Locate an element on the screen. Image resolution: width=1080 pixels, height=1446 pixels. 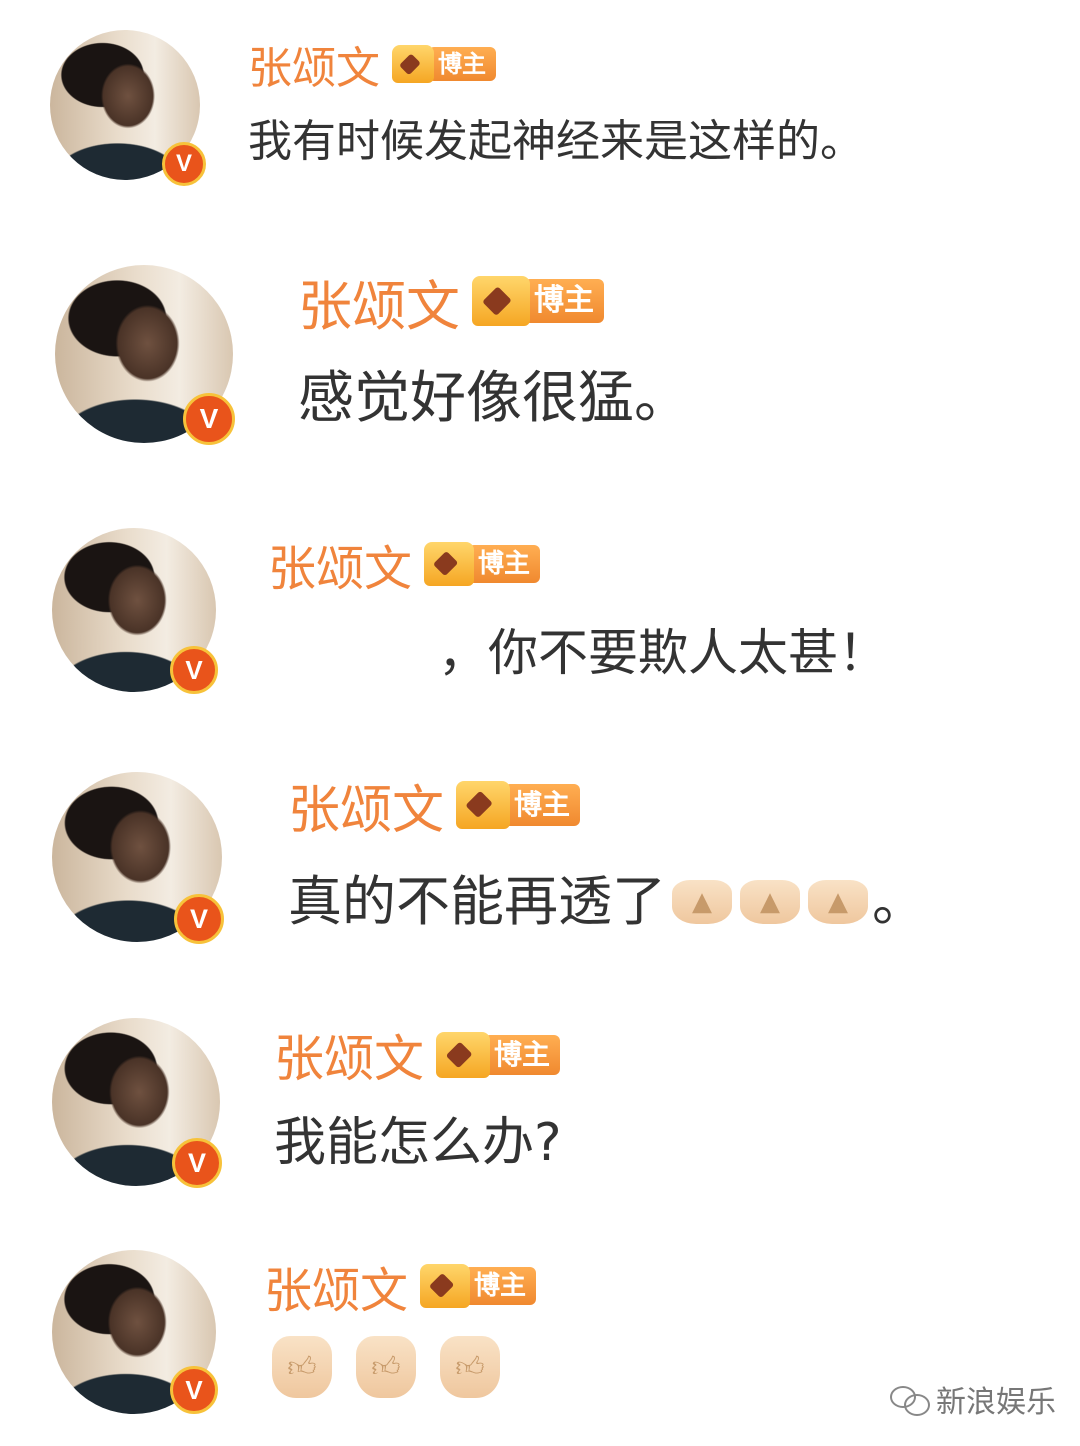
comment-text: 我能怎么办? is located at coordinates (418, 1143).